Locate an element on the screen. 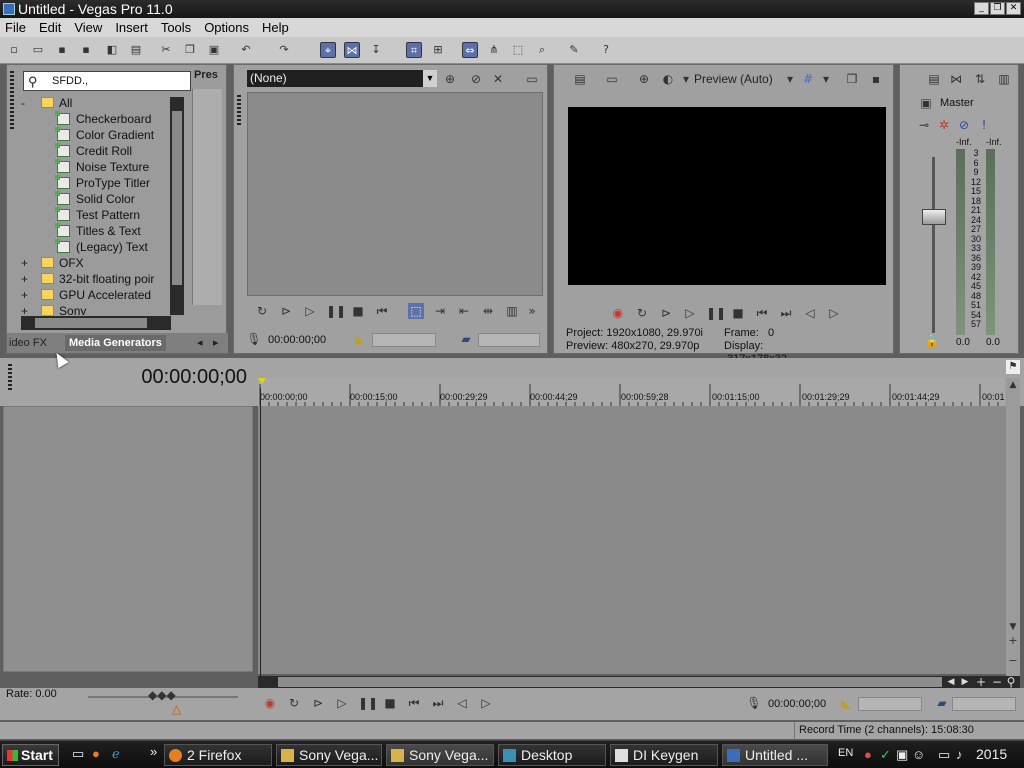 This screenshot has width=1024, height=768. menu-view: View is located at coordinates (92, 27).